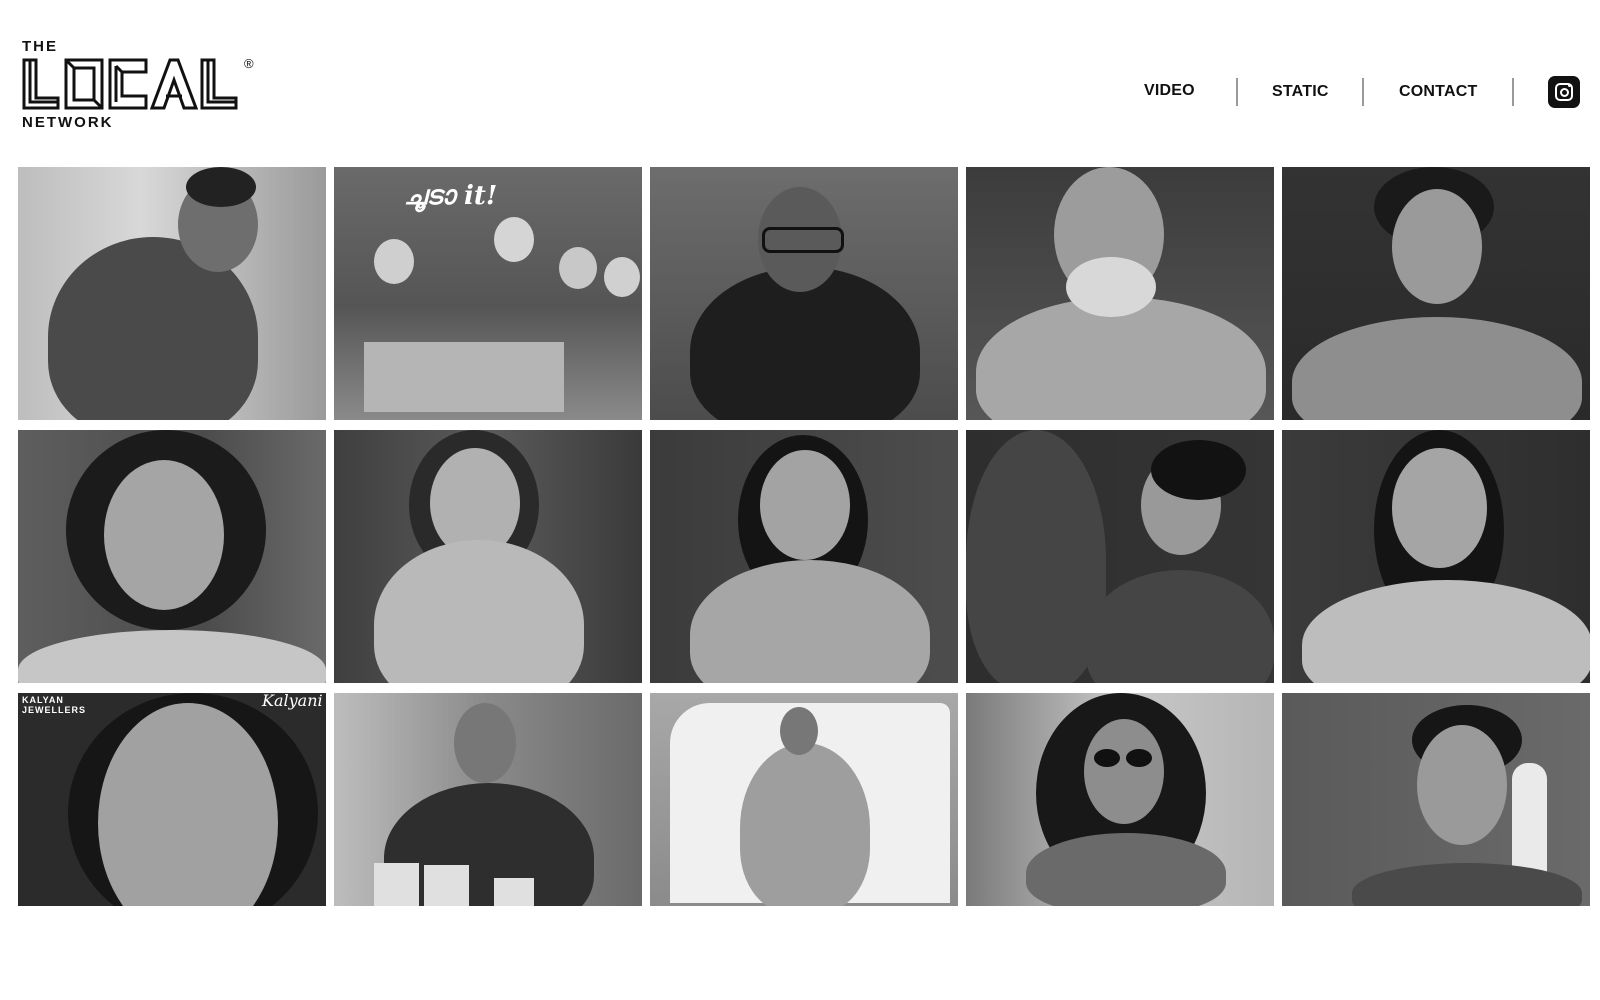 This screenshot has width=1600, height=1000. What do you see at coordinates (1169, 91) in the screenshot?
I see `nav-video: VIDEO` at bounding box center [1169, 91].